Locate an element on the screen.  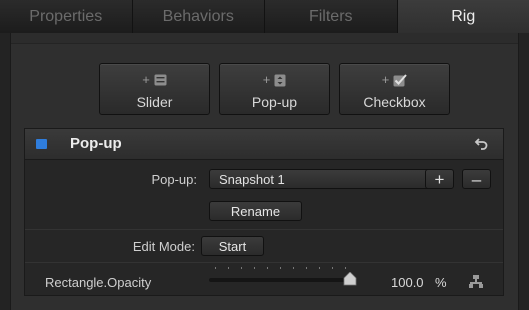
opacity-slider-track is located at coordinates (281, 280).